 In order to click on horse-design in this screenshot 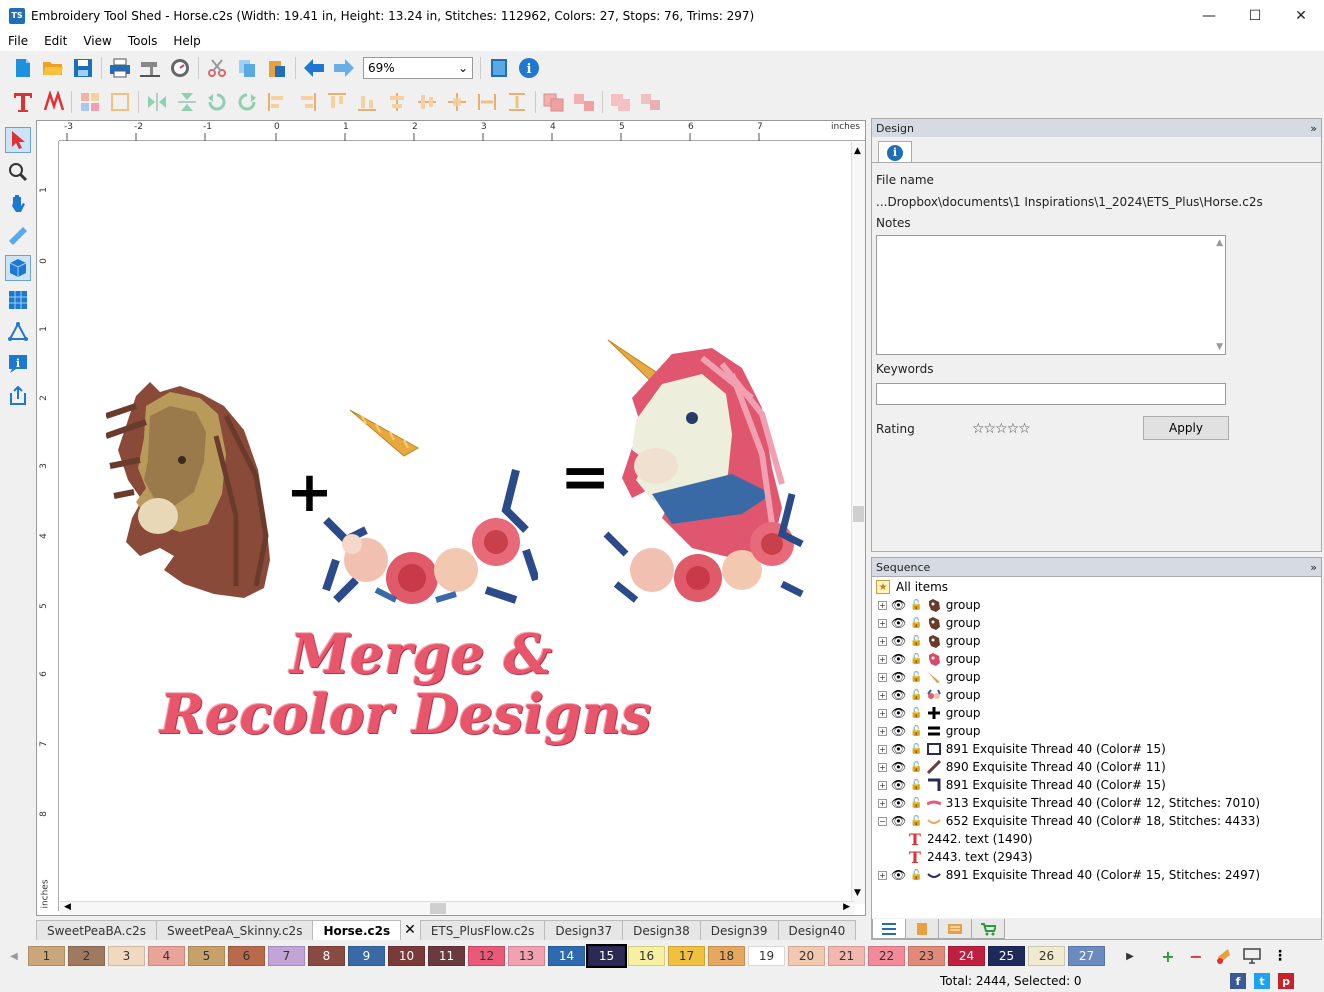, I will do `click(192, 491)`.